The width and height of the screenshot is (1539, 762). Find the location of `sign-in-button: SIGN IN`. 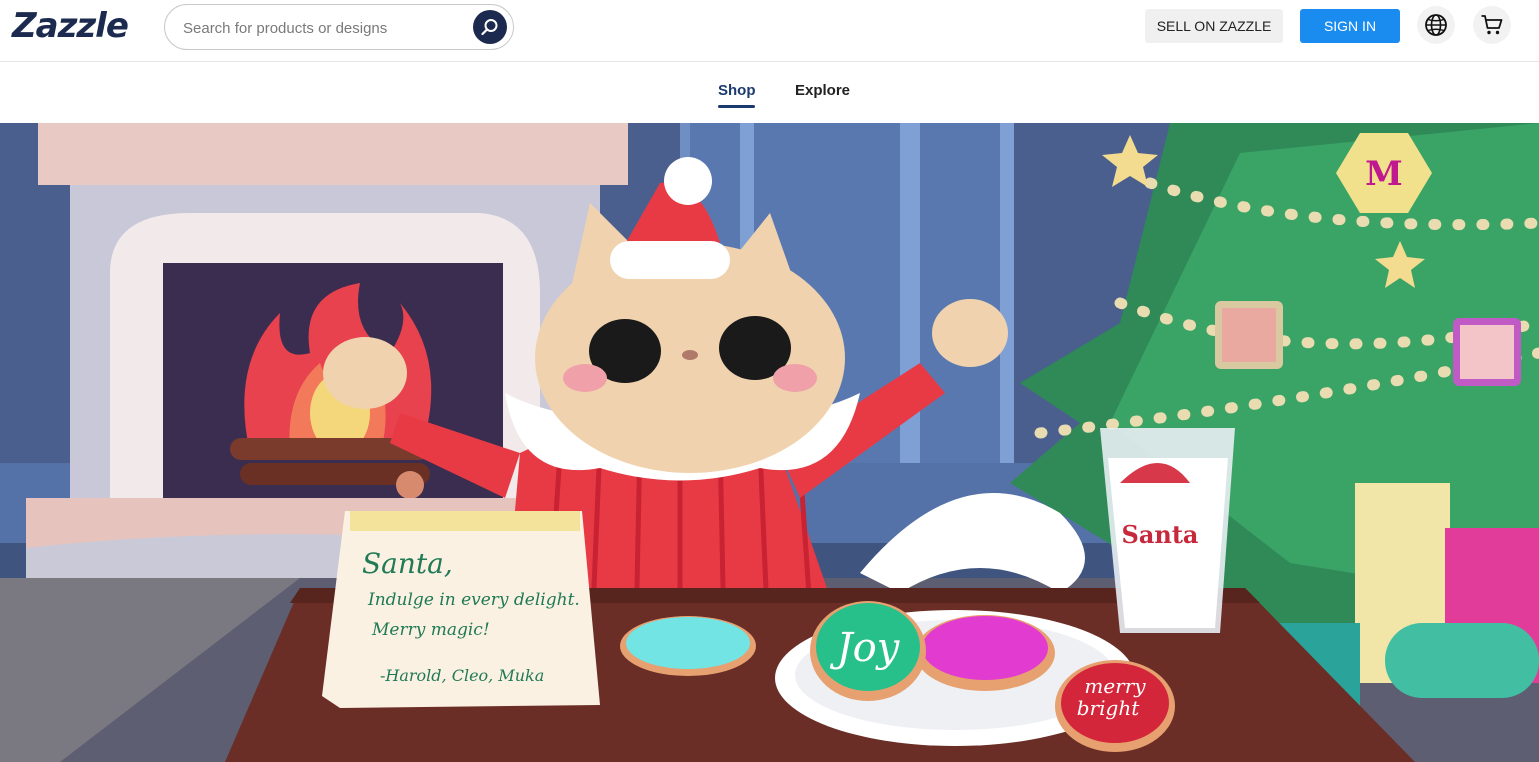

sign-in-button: SIGN IN is located at coordinates (1350, 26).